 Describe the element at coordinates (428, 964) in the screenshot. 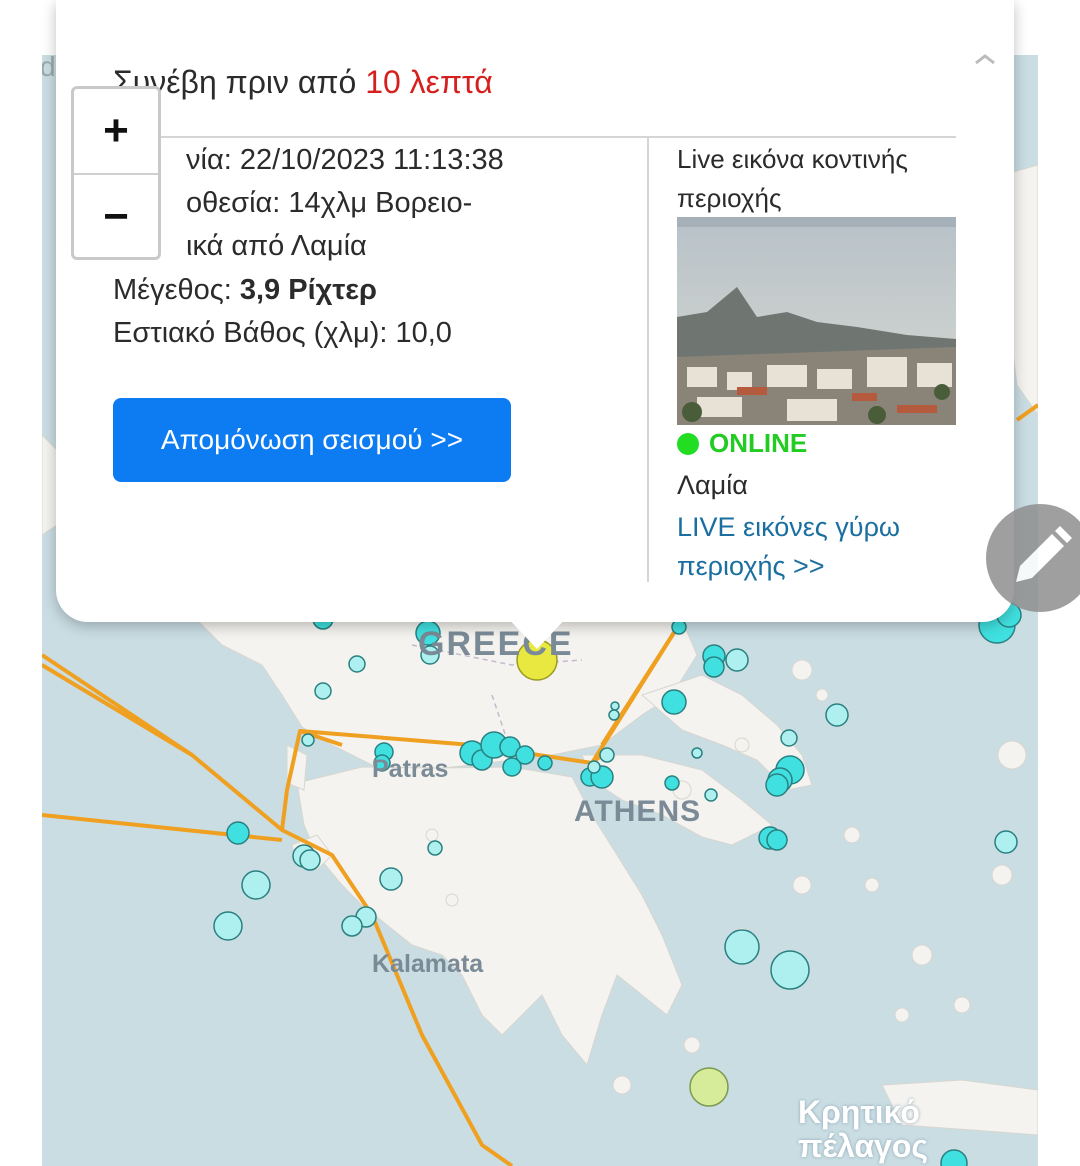

I see `map-label-kalamata: Kalamata` at that location.